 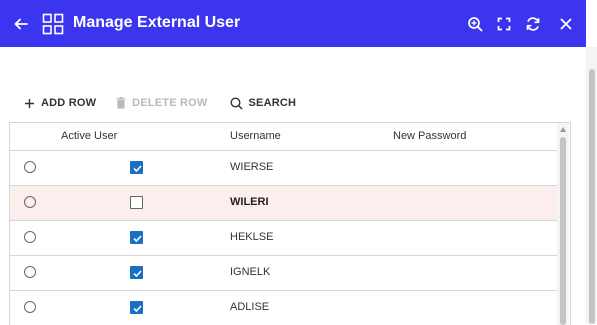 I want to click on column-header-new-password: New Password, so click(x=429, y=136).